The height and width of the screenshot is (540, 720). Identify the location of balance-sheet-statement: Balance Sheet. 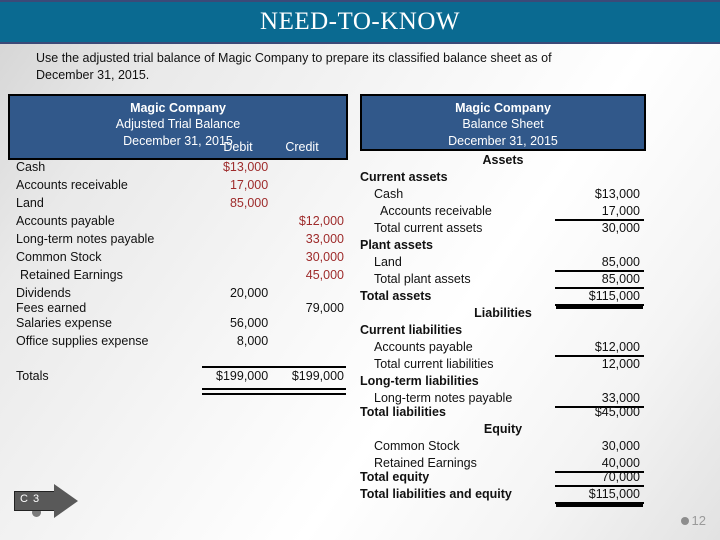
(503, 124).